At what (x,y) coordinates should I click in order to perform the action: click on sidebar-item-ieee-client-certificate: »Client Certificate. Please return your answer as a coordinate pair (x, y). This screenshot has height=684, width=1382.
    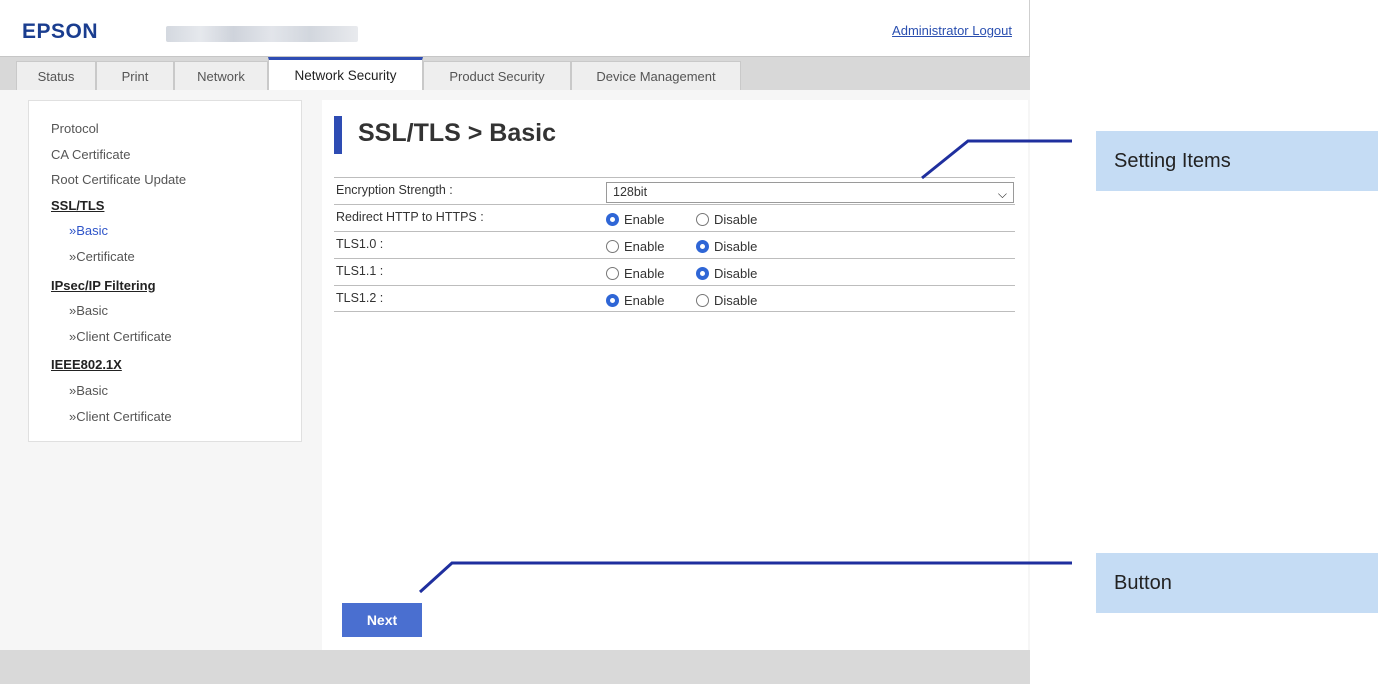
    Looking at the image, I should click on (176, 417).